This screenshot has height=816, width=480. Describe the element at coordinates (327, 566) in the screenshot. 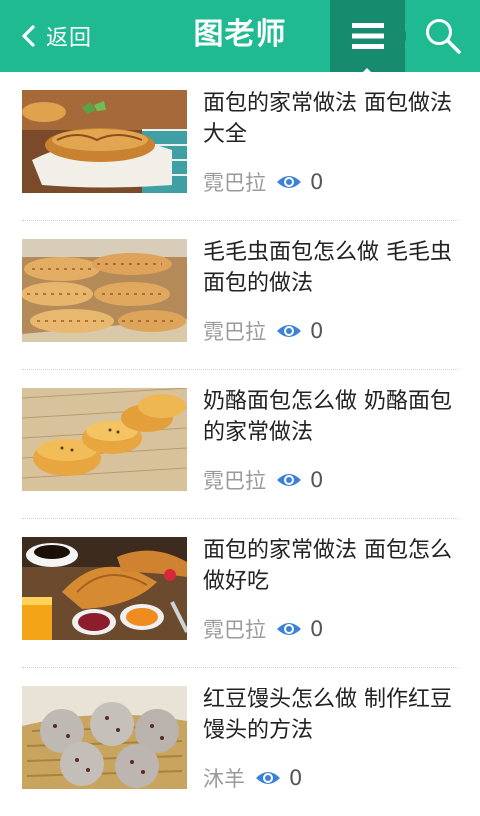

I see `article-title: 面包的家常做法 面包怎么做好吃` at that location.